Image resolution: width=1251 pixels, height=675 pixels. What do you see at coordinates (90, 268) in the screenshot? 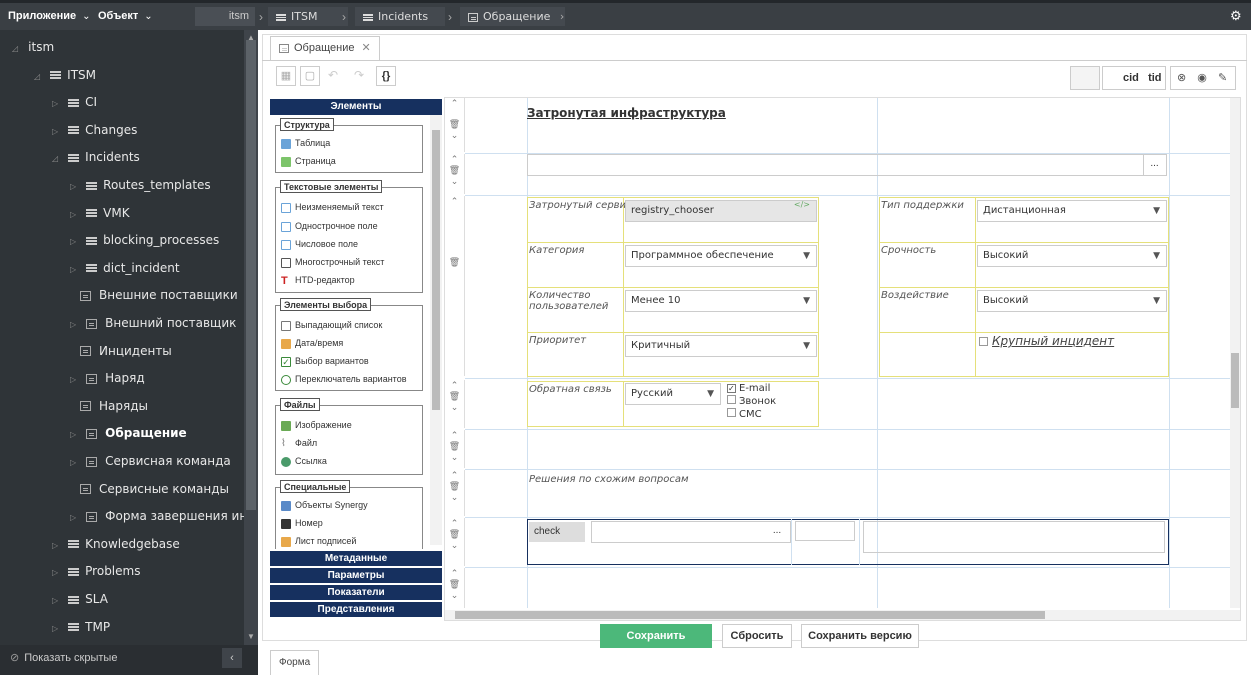
I see `tree-item: ▷ dict_incident` at bounding box center [90, 268].